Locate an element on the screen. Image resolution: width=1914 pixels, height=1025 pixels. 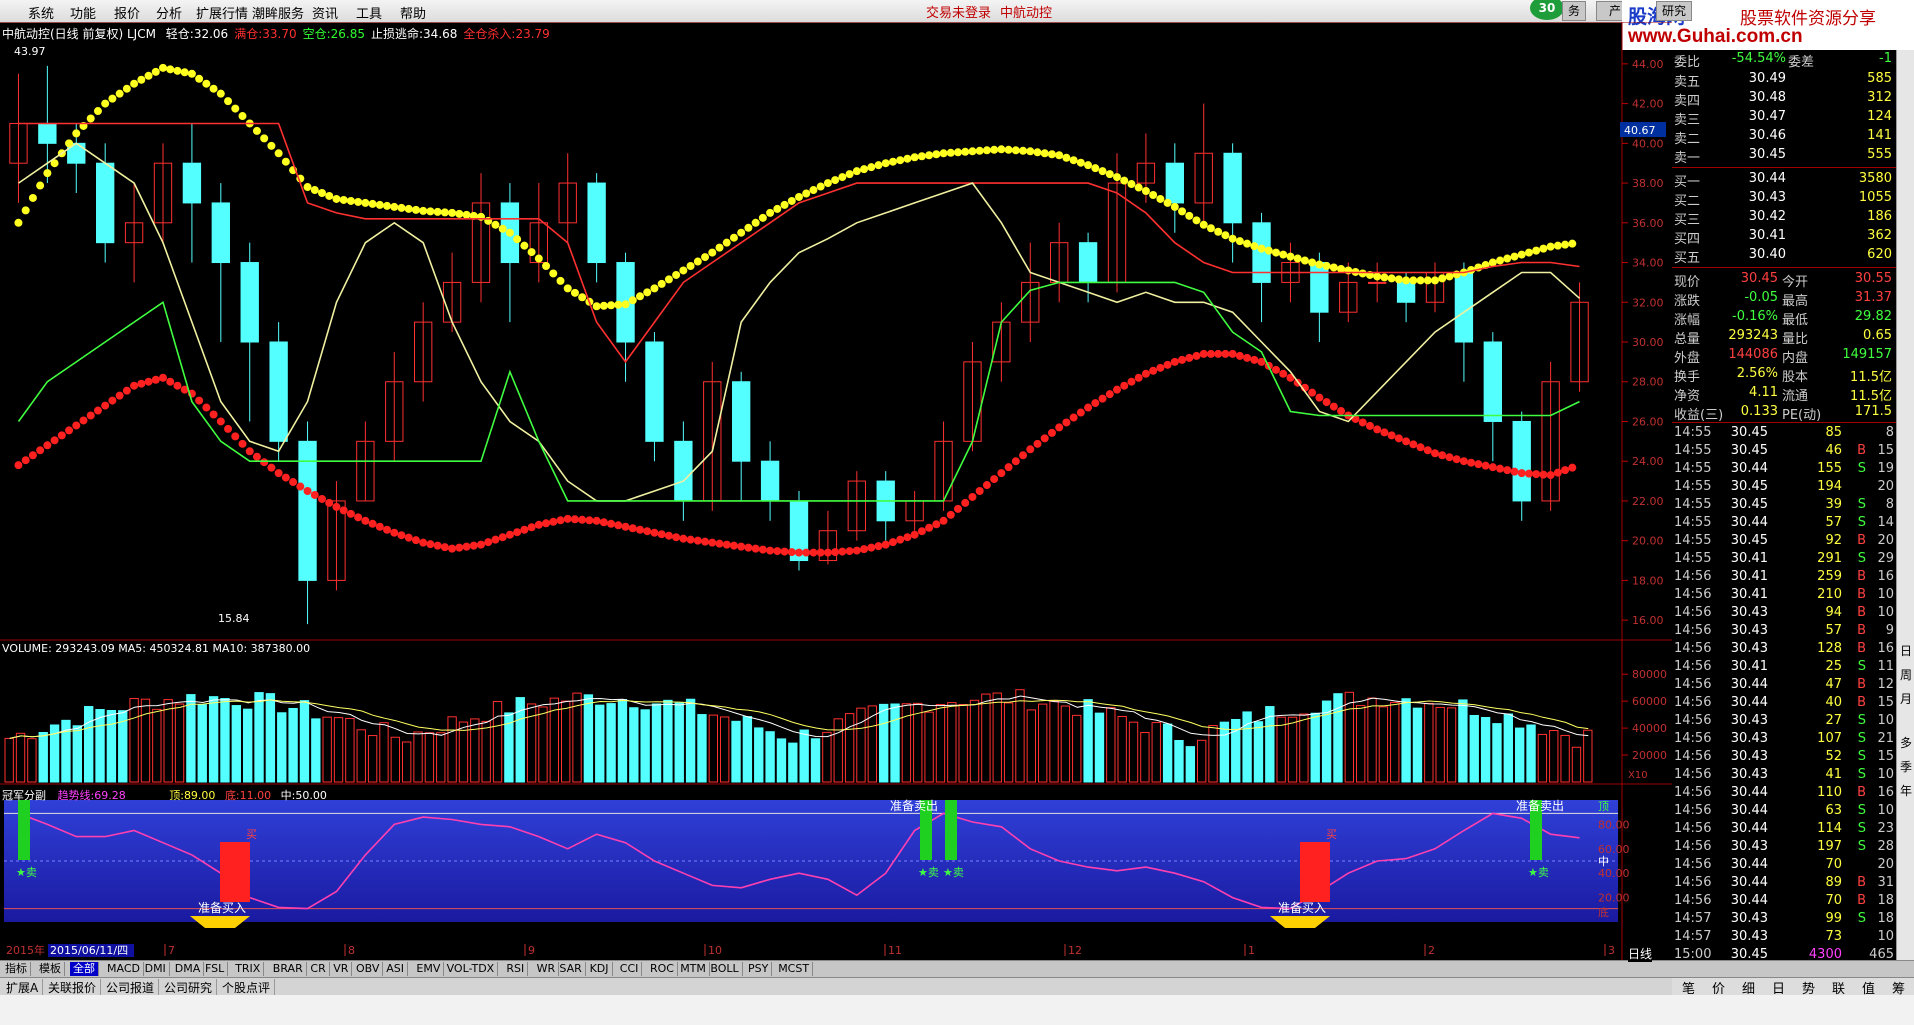
indicator-tab-13: EMV is located at coordinates (429, 969).